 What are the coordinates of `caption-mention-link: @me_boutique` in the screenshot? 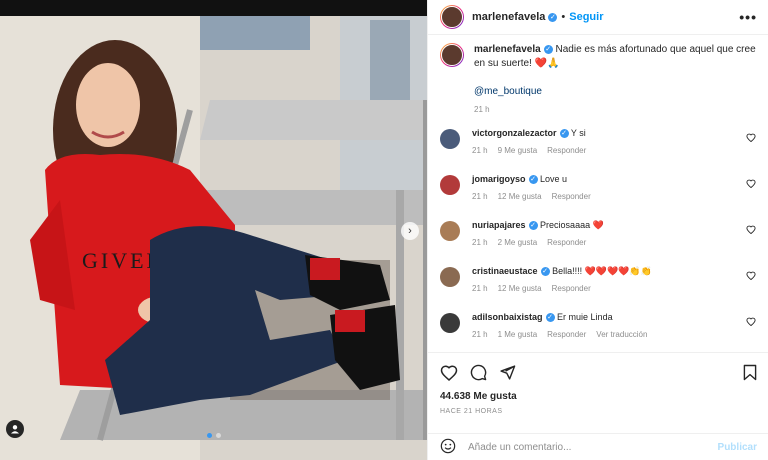 It's located at (615, 92).